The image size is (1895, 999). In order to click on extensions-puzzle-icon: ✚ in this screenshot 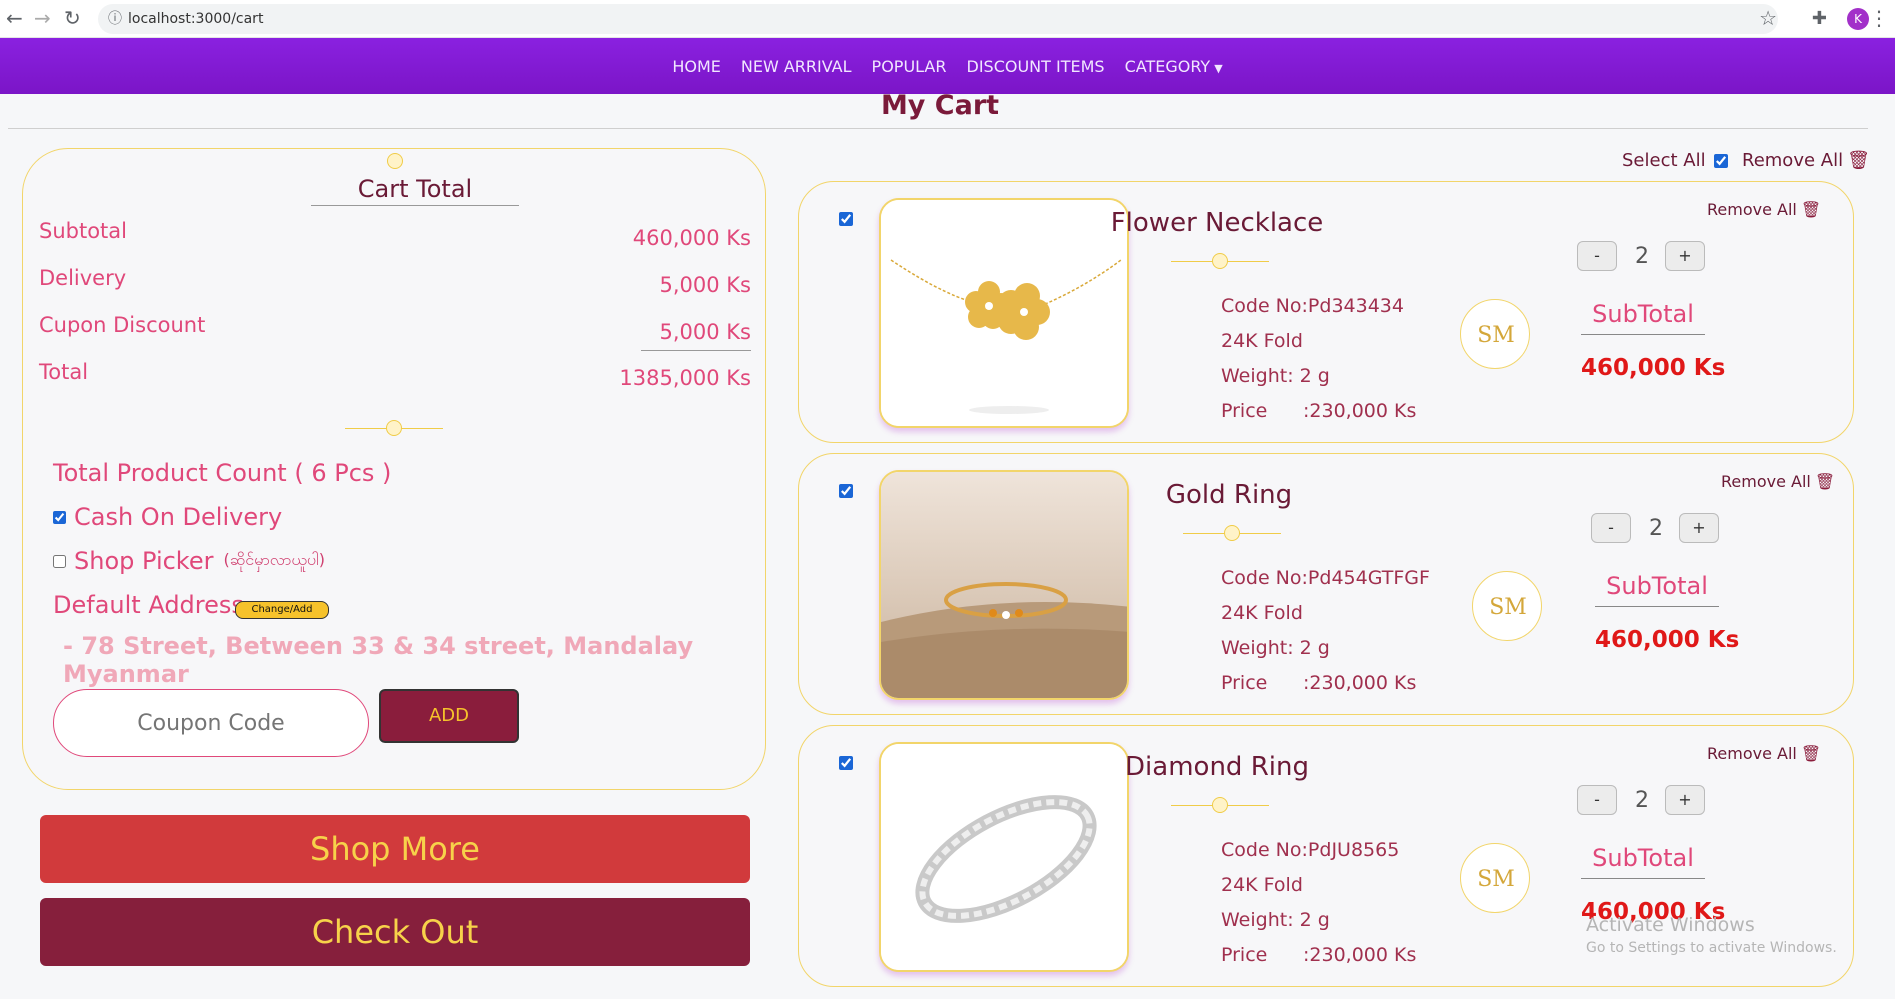, I will do `click(1819, 18)`.